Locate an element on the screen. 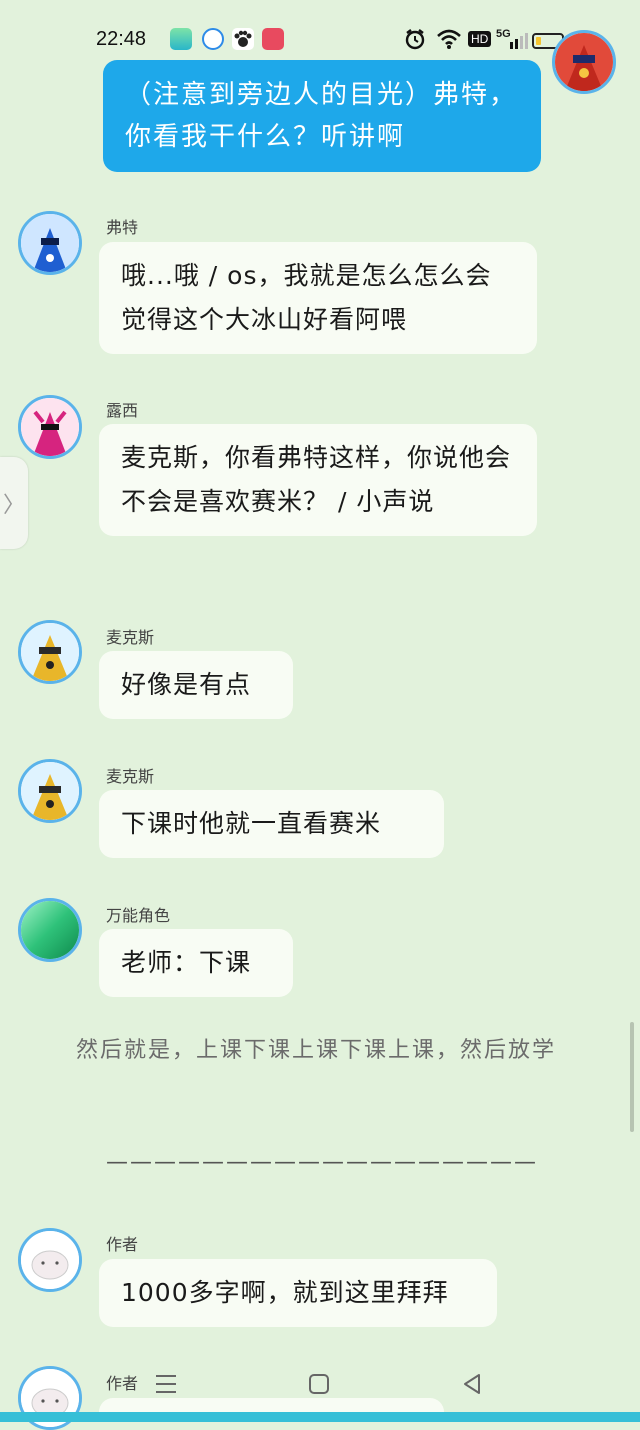 This screenshot has height=1430, width=640. side-drawer-handle: 〉 is located at coordinates (14, 503).